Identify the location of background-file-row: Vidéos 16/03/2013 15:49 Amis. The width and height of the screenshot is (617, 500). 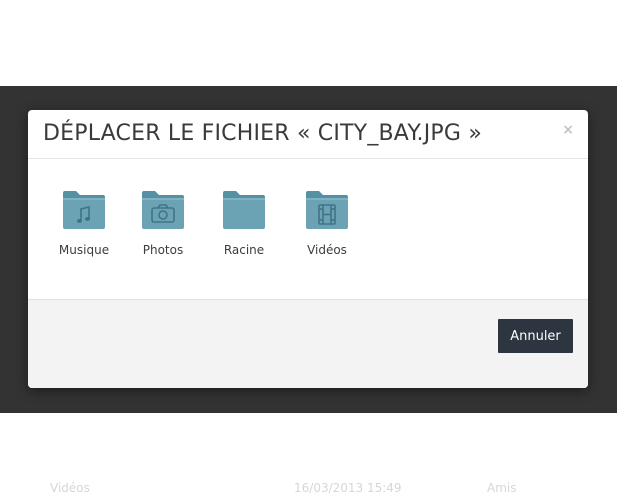
(308, 490).